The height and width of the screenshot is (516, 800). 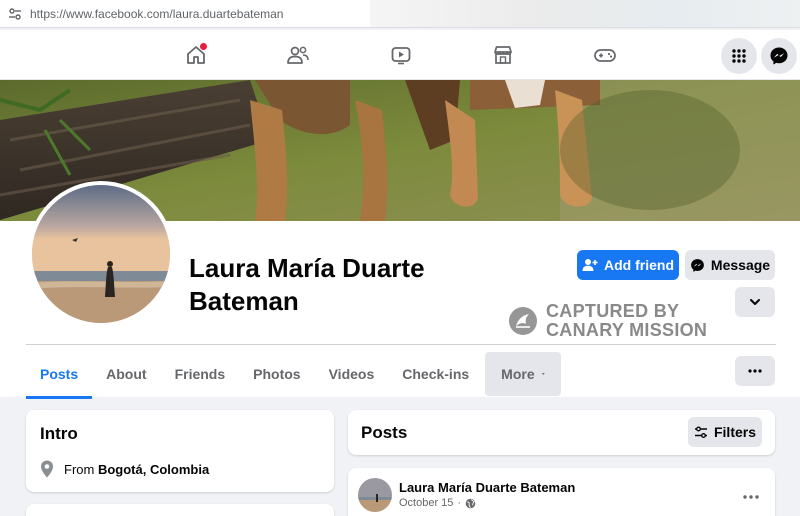 I want to click on watermark-line1: CAPTURED BY, so click(x=613, y=311).